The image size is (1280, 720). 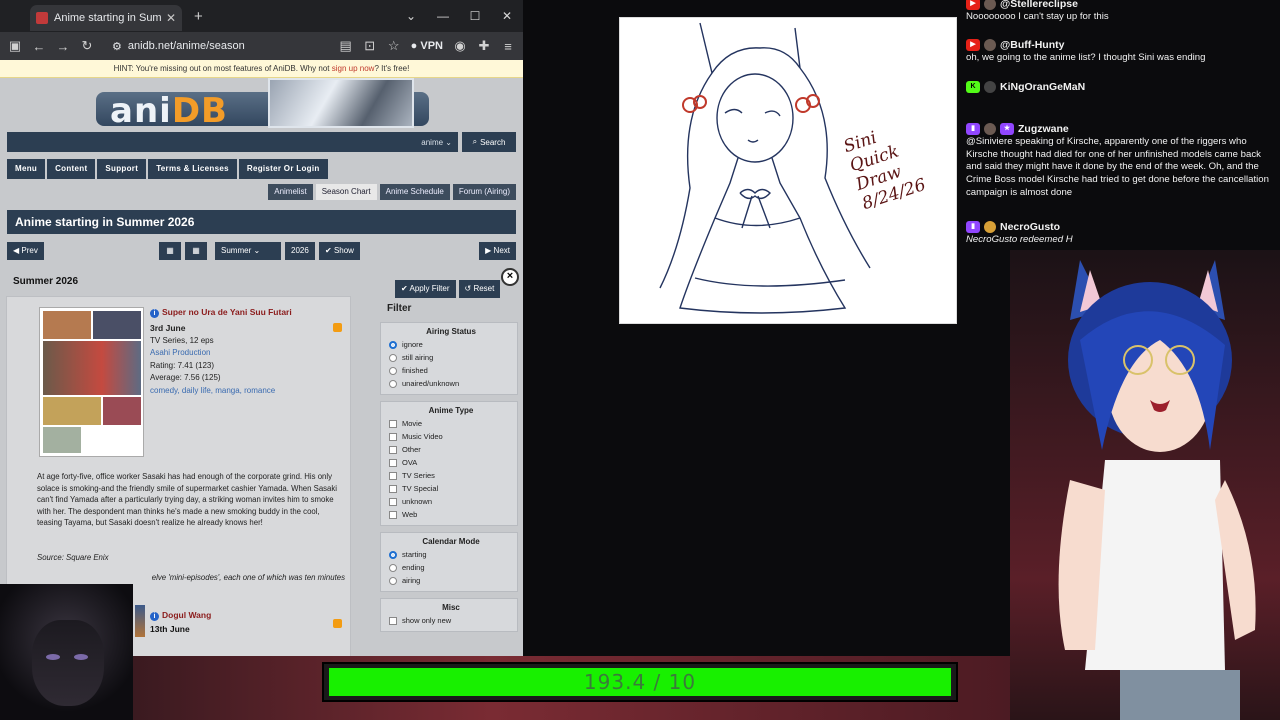 I want to click on minimize-icon: —, so click(x=443, y=16).